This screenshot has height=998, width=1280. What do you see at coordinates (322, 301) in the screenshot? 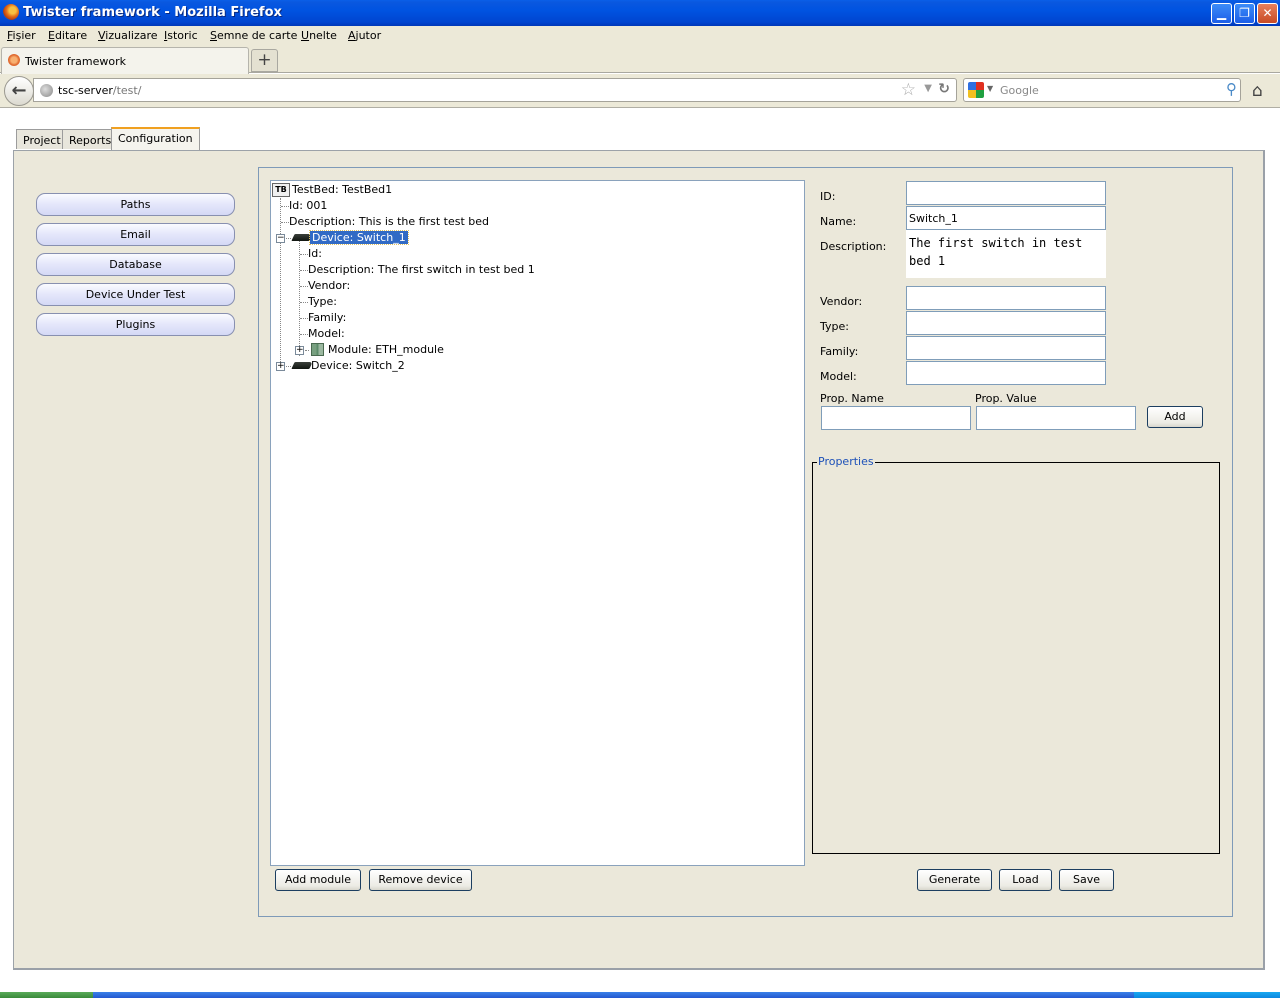
I see `tree-node-device-type: Type:` at bounding box center [322, 301].